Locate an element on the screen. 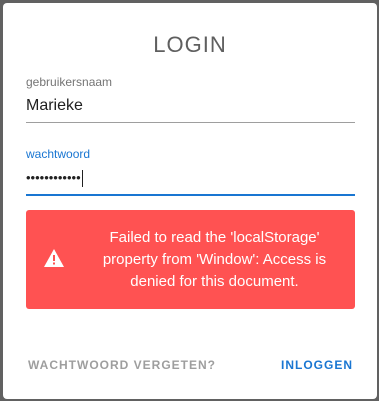 Image resolution: width=379 pixels, height=401 pixels. dialog-title: LOGIN is located at coordinates (190, 44).